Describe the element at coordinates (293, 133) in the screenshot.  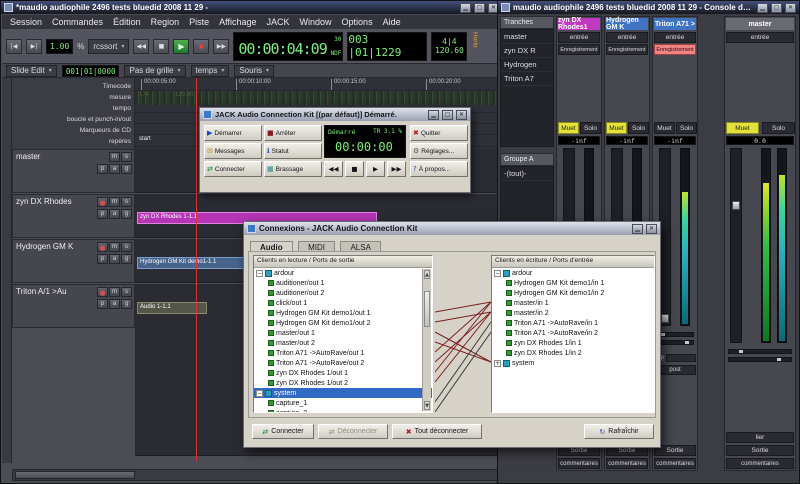
I see `stop-button: ■ Arrêter` at that location.